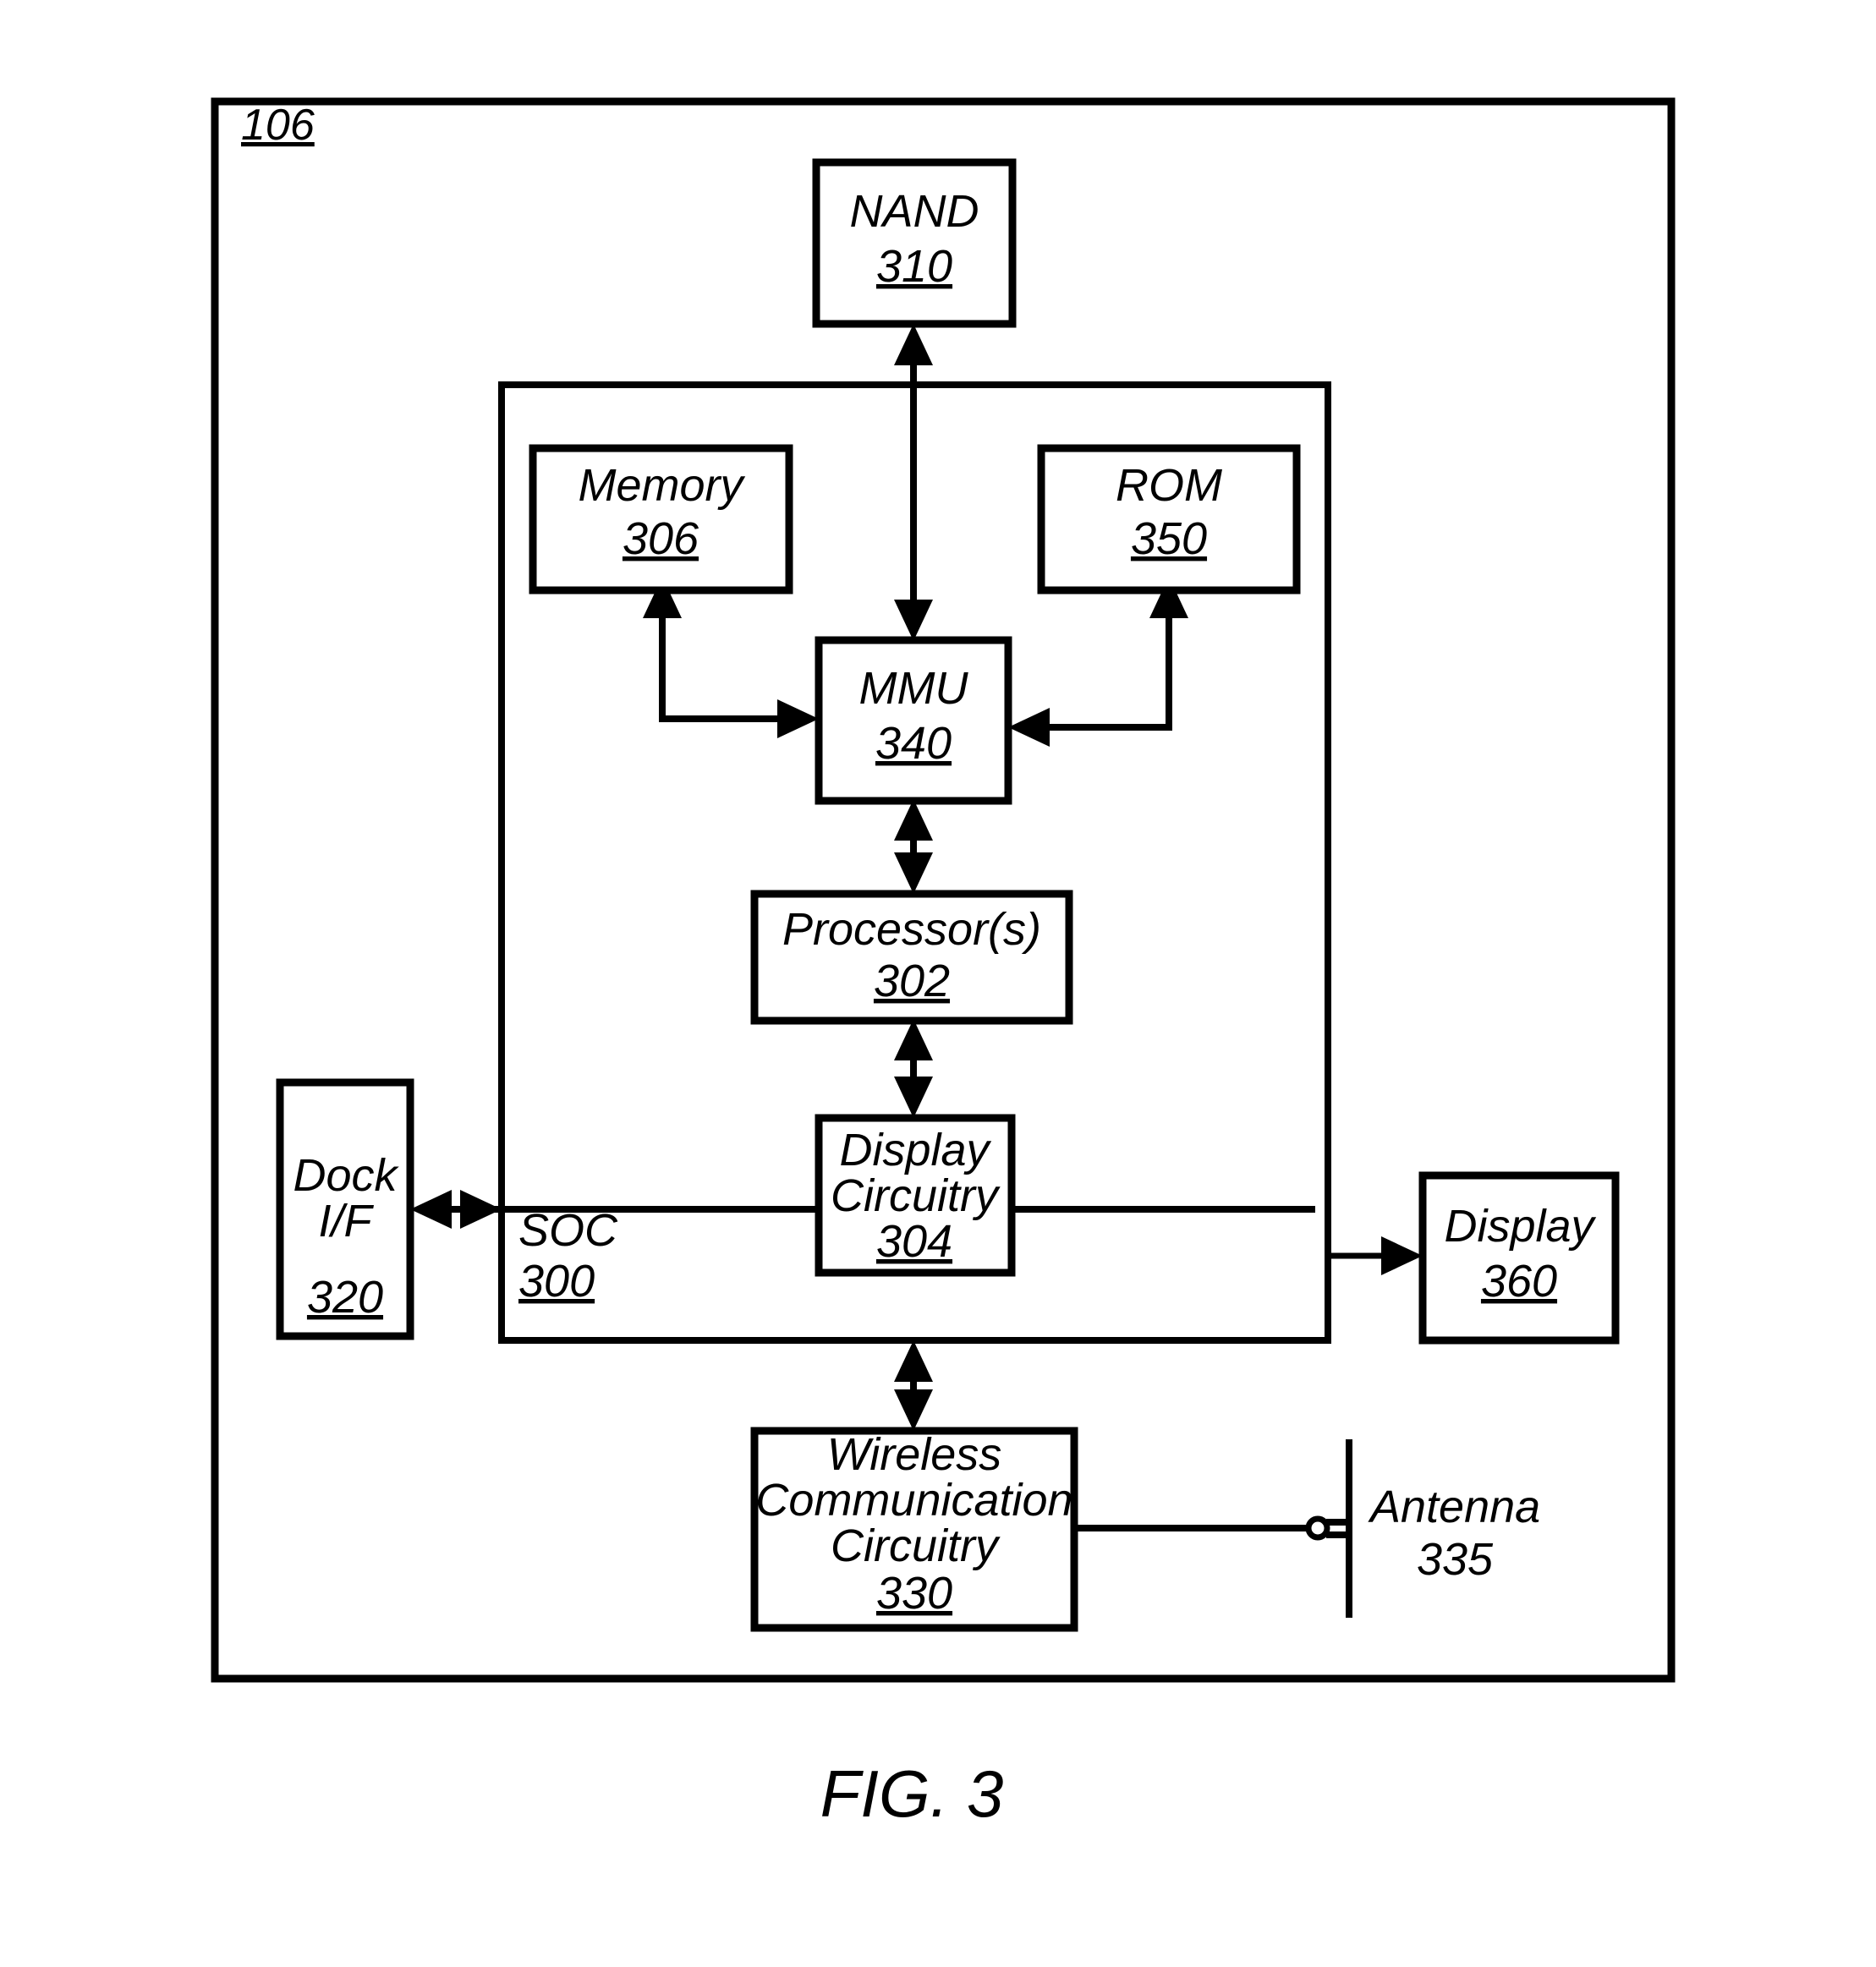 This screenshot has height=1967, width=1876. I want to click on block-processor-ref: 302, so click(912, 981).